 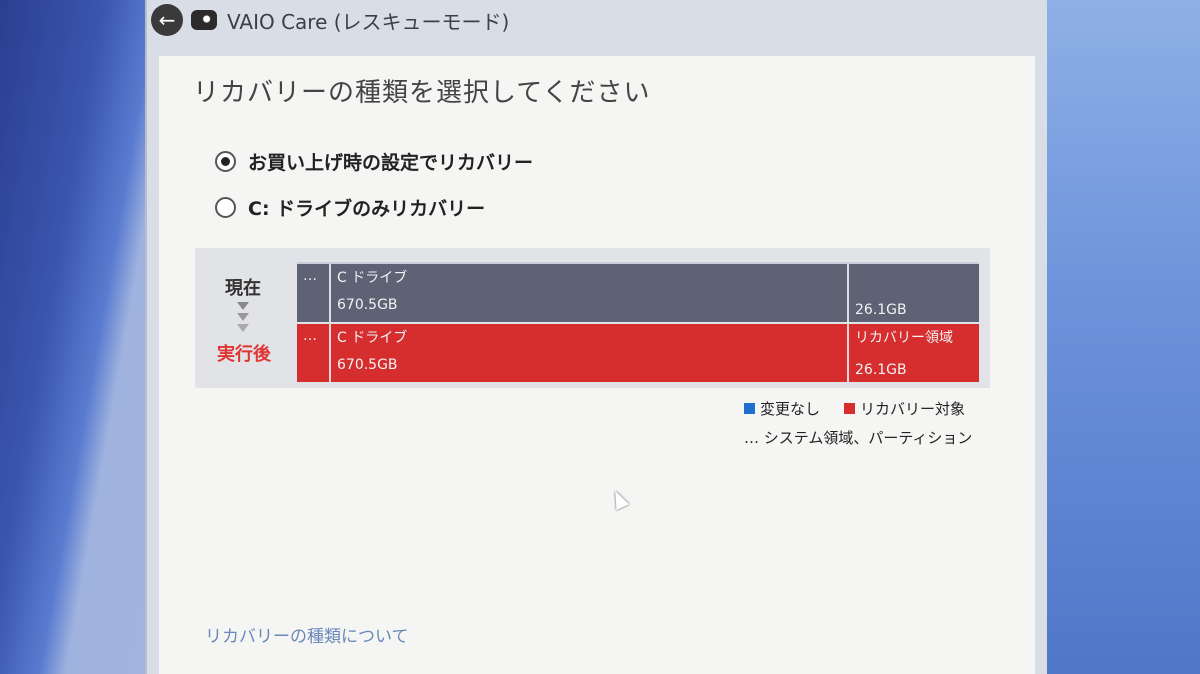 What do you see at coordinates (422, 93) in the screenshot?
I see `page-title: リカバリーの種類を選択してください` at bounding box center [422, 93].